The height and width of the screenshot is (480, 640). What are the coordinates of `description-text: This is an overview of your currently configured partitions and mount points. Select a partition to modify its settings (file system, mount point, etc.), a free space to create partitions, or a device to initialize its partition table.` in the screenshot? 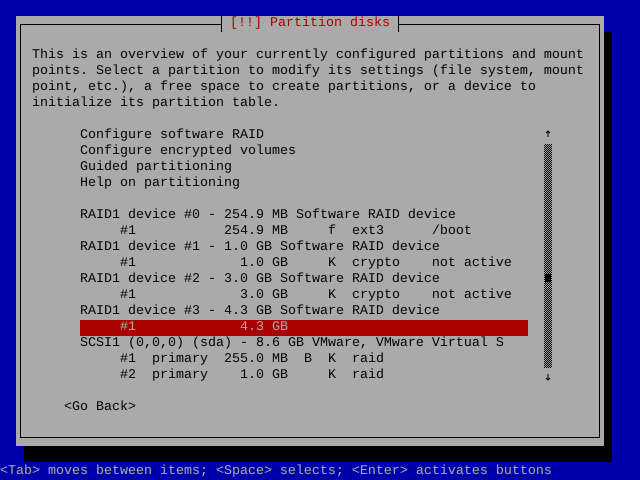 It's located at (308, 80).